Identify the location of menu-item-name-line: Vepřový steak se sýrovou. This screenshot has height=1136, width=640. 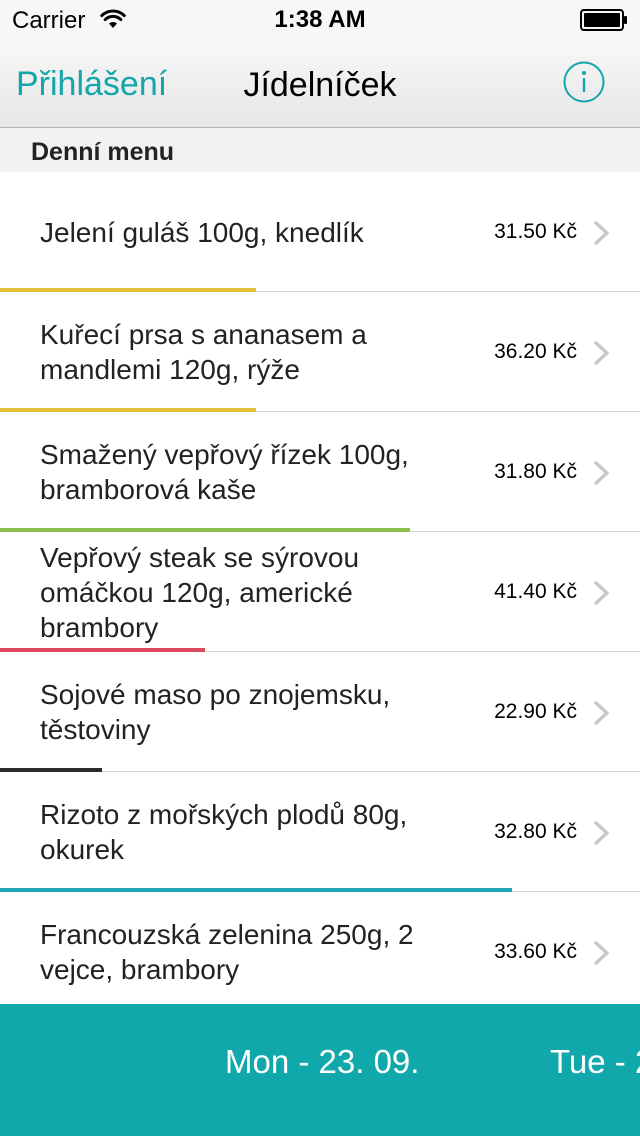
(200, 557).